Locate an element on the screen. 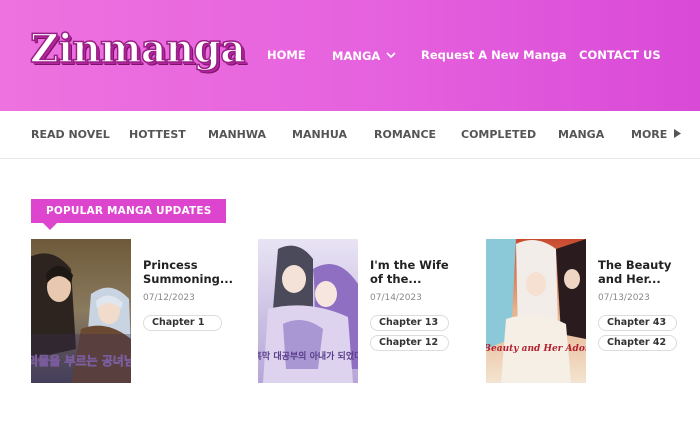 Image resolution: width=700 pixels, height=440 pixels. manga-date: 07/14/2023 is located at coordinates (396, 298).